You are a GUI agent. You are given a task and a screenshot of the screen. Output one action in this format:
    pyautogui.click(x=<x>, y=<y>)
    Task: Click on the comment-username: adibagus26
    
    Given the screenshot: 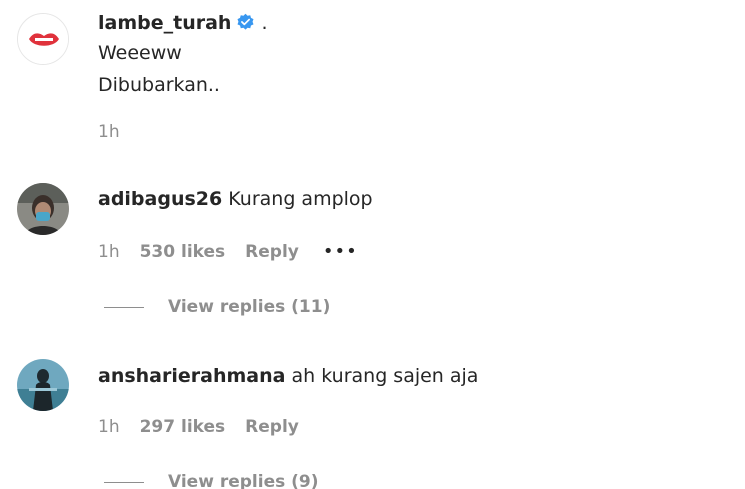 What is the action you would take?
    pyautogui.click(x=160, y=199)
    